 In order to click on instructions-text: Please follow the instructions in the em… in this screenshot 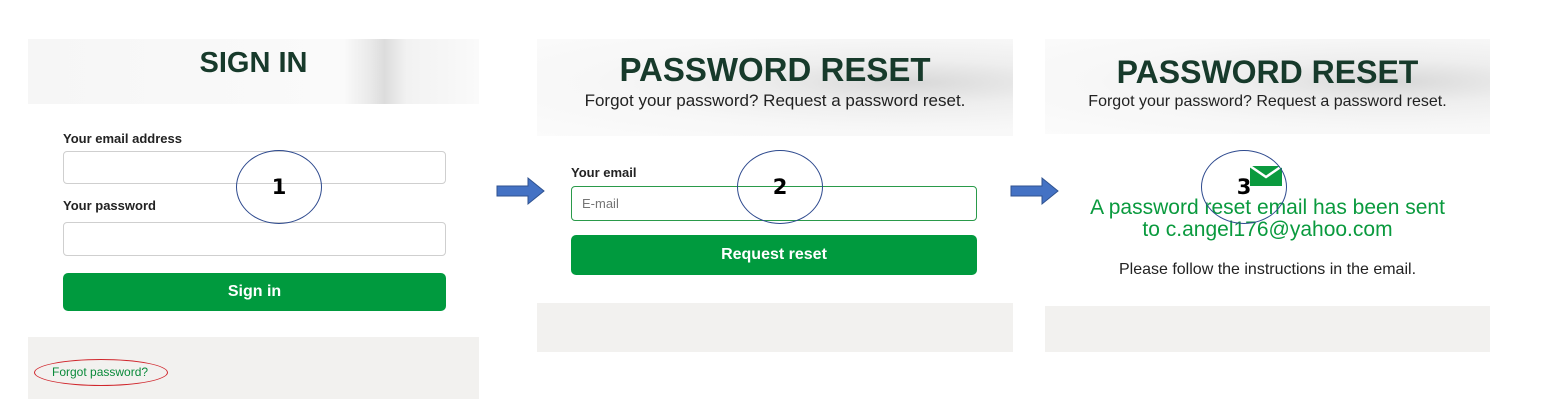, I will do `click(1267, 269)`.